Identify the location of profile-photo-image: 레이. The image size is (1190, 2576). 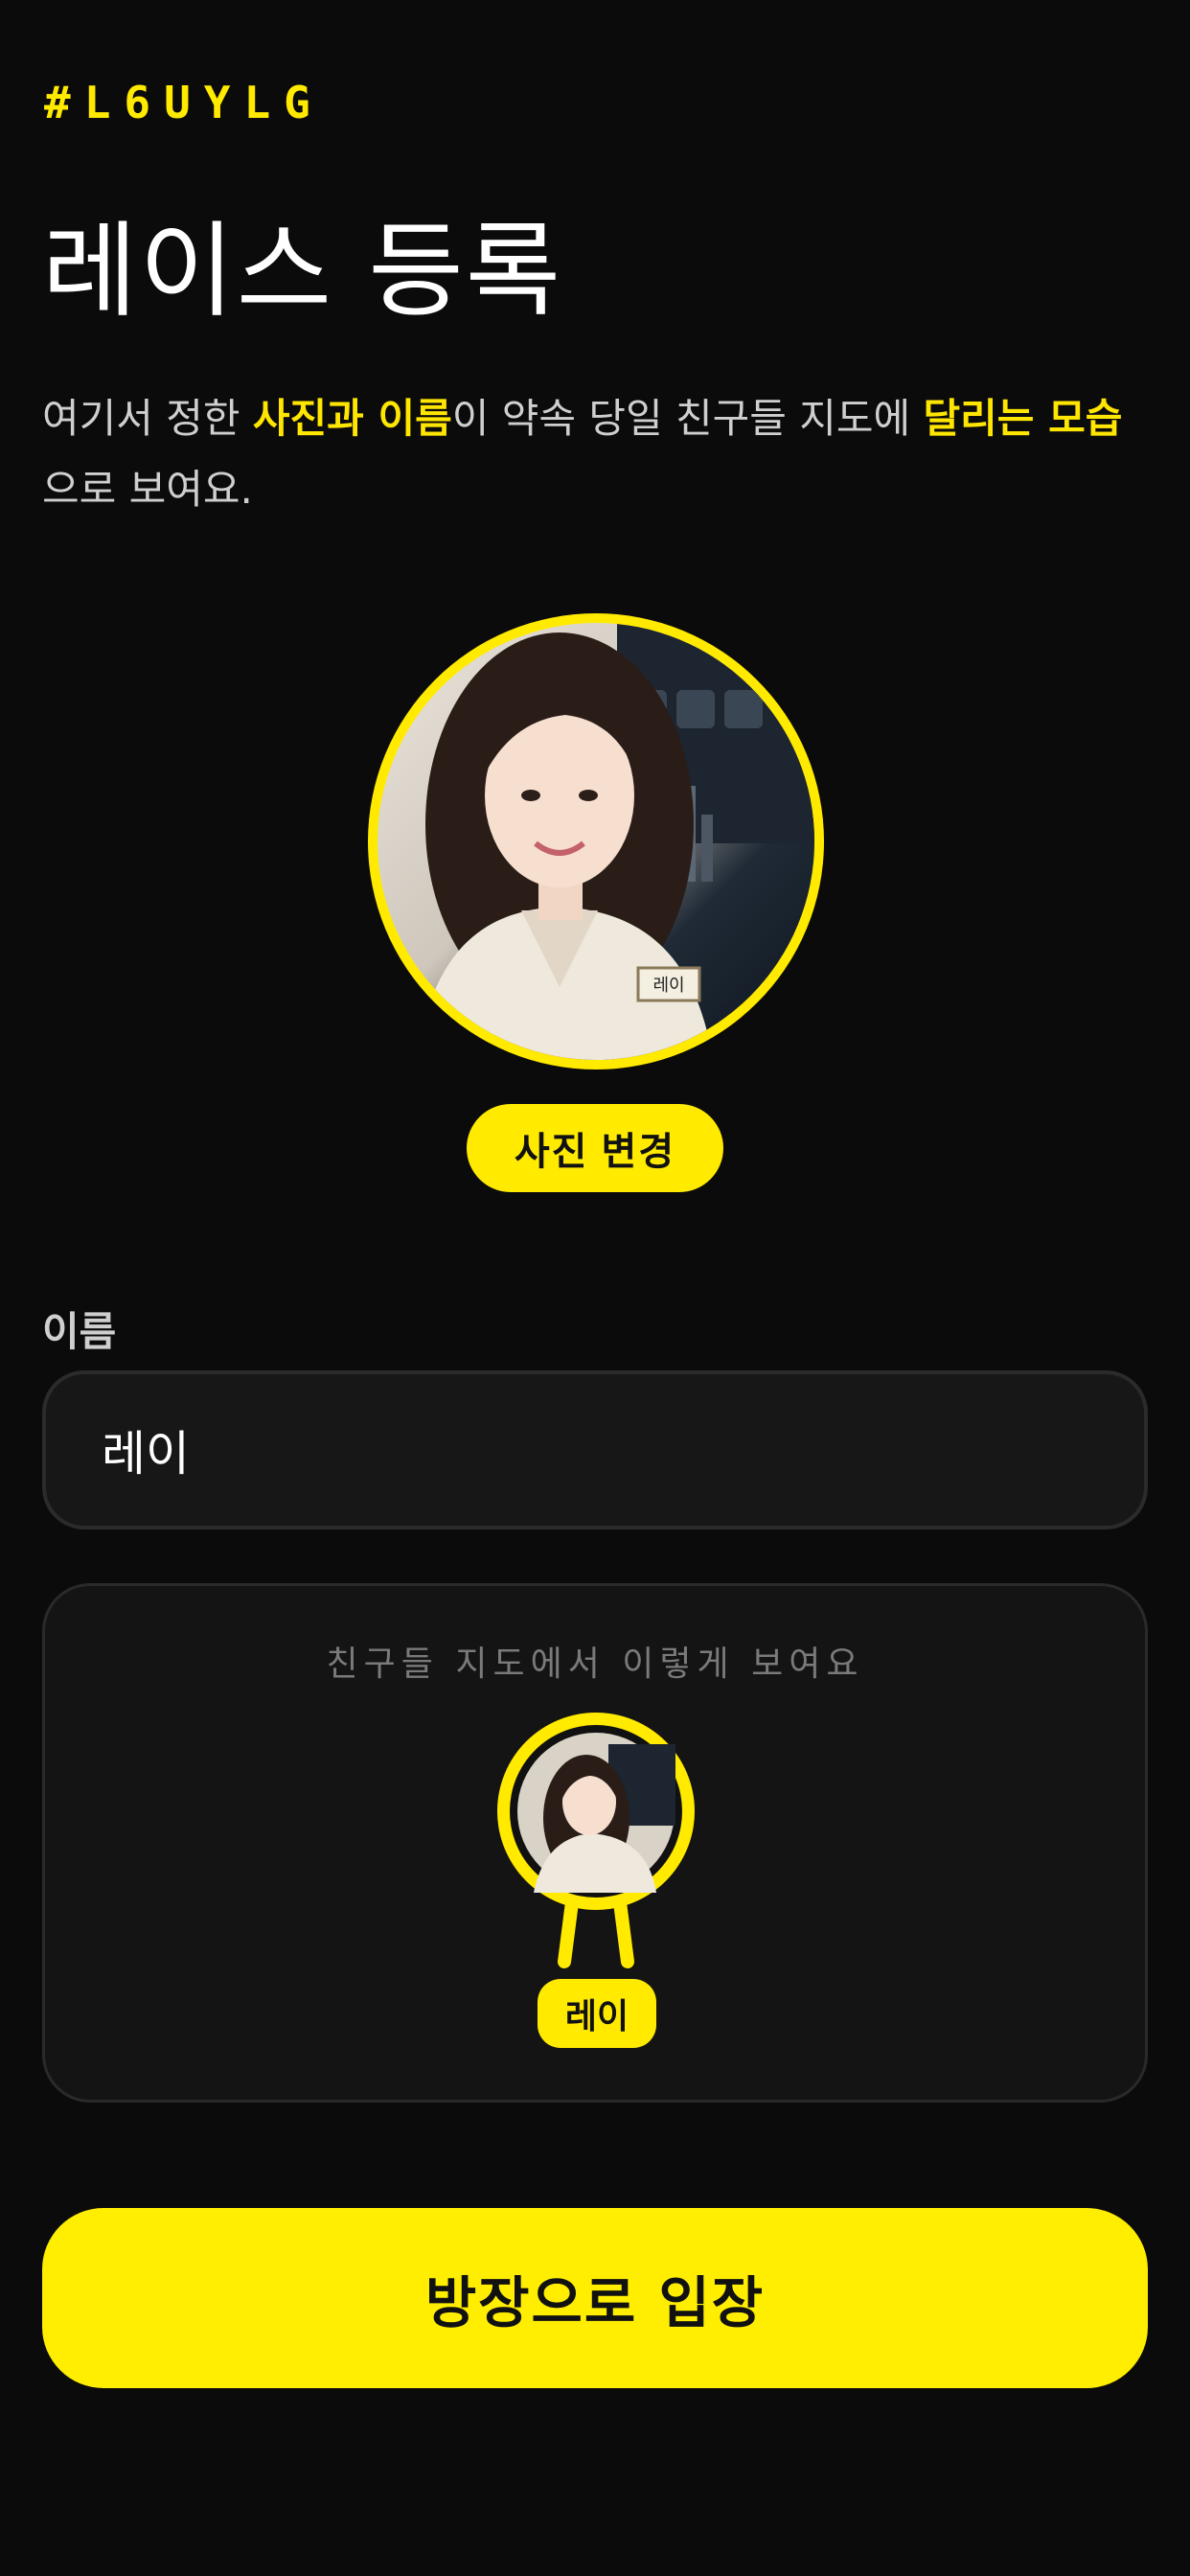
(596, 841).